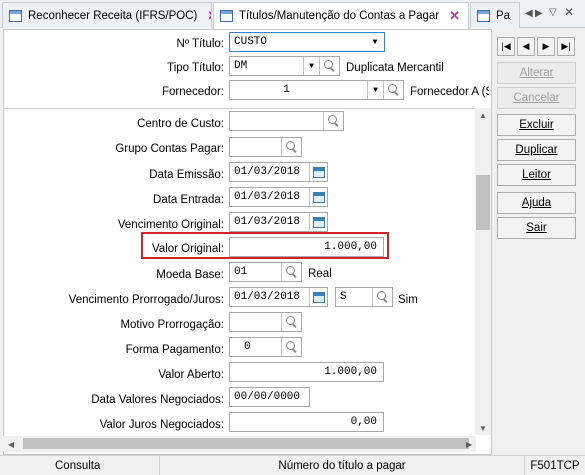 The image size is (585, 475). What do you see at coordinates (546, 46) in the screenshot?
I see `next-record-button: ▶` at bounding box center [546, 46].